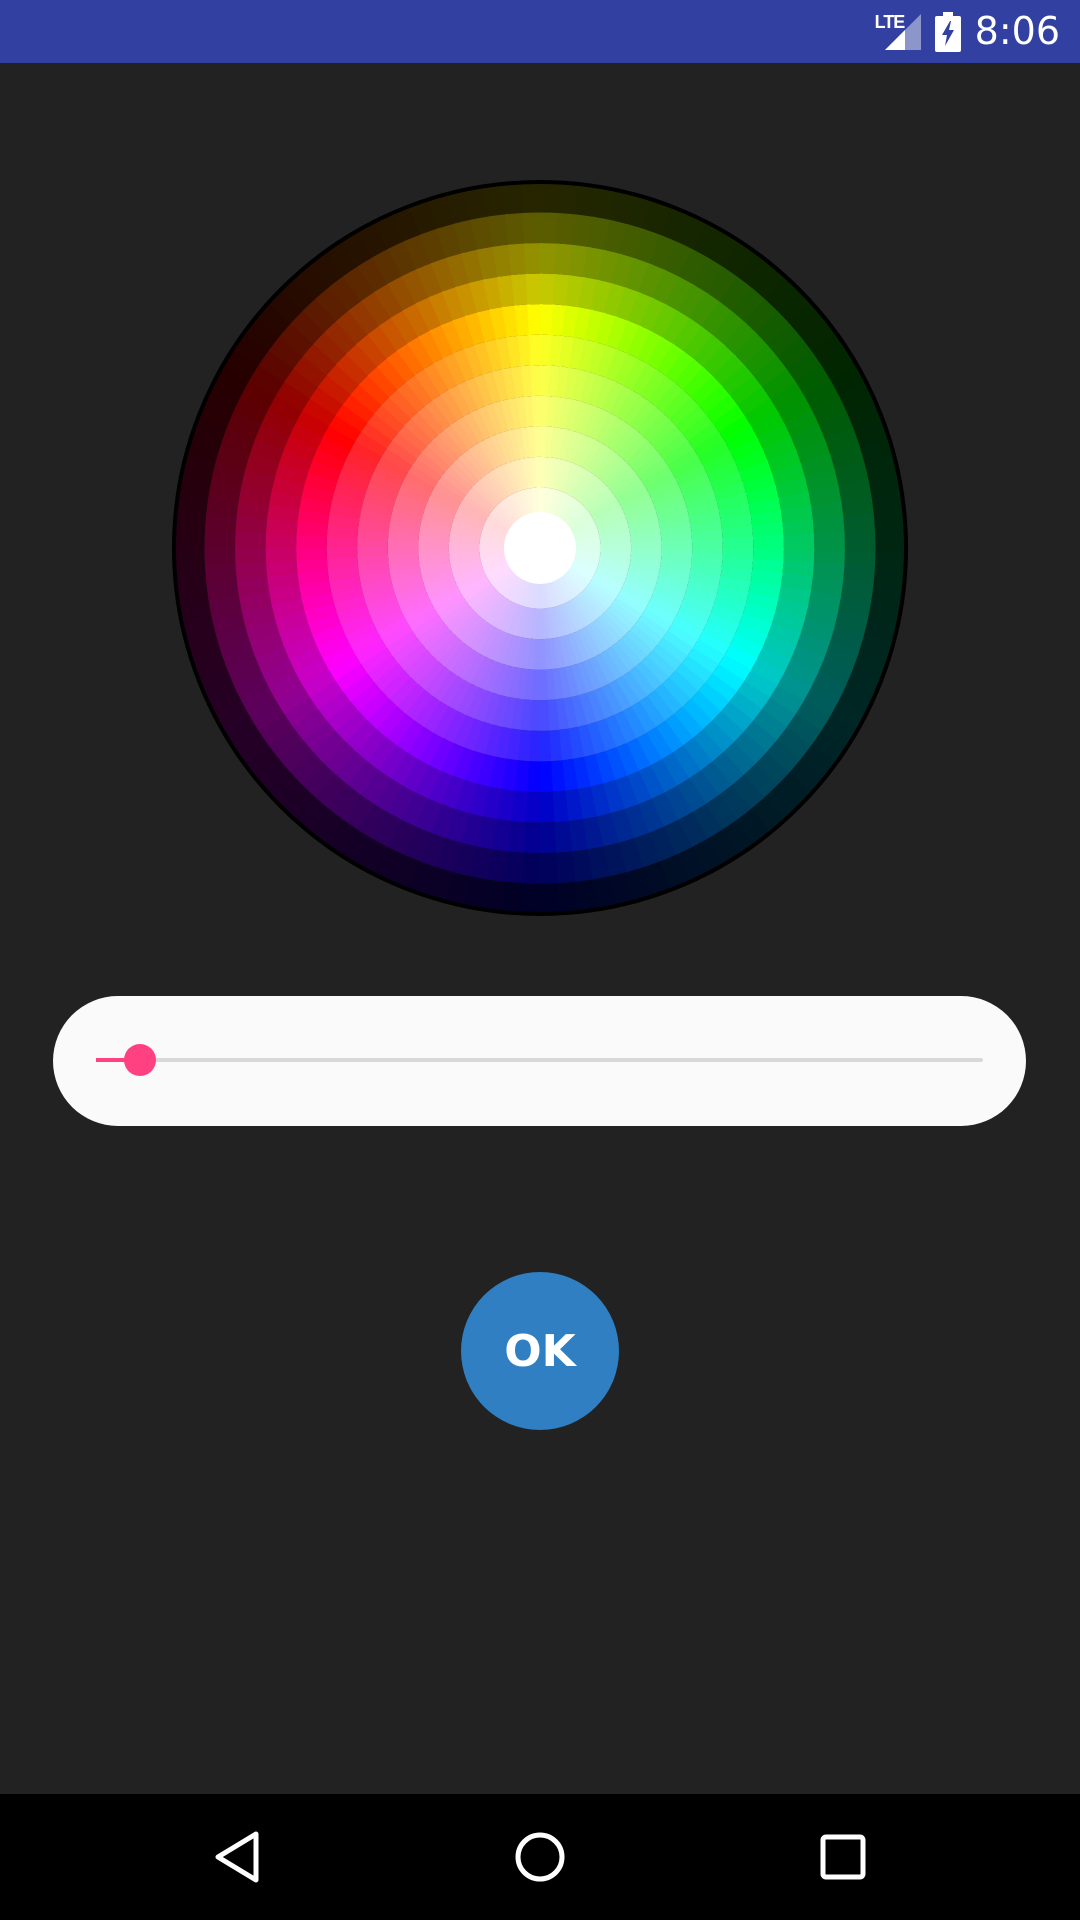 This screenshot has height=1920, width=1080. I want to click on wheel-center, so click(540, 548).